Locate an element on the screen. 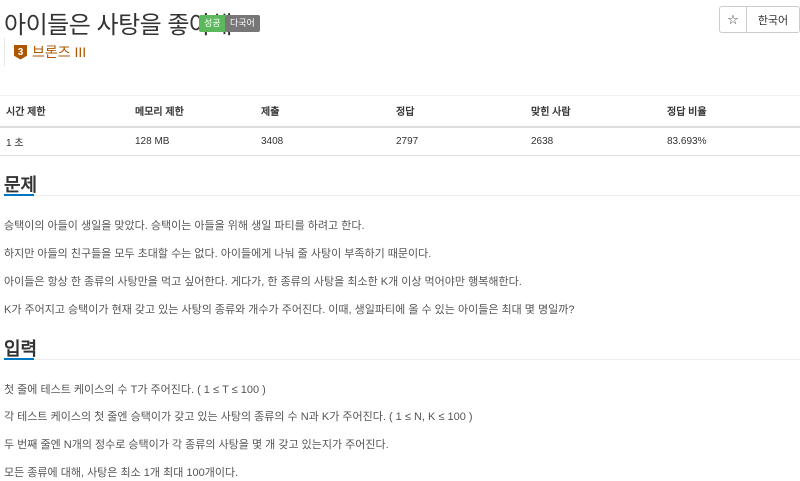  stats-header-memory-limit: 메모리 제한 is located at coordinates (192, 111).